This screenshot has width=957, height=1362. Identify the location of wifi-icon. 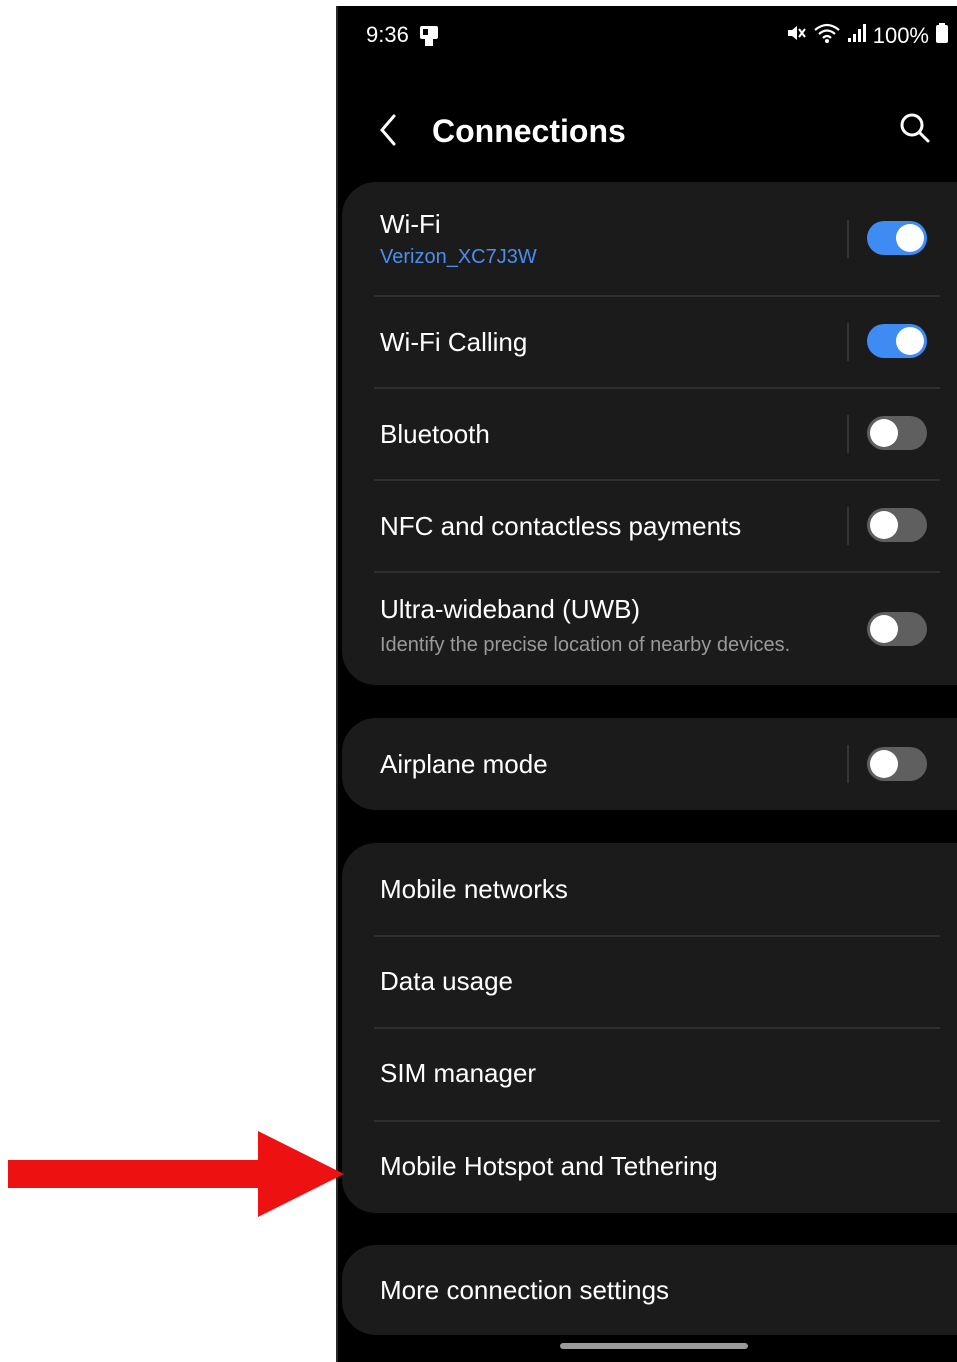
(827, 36).